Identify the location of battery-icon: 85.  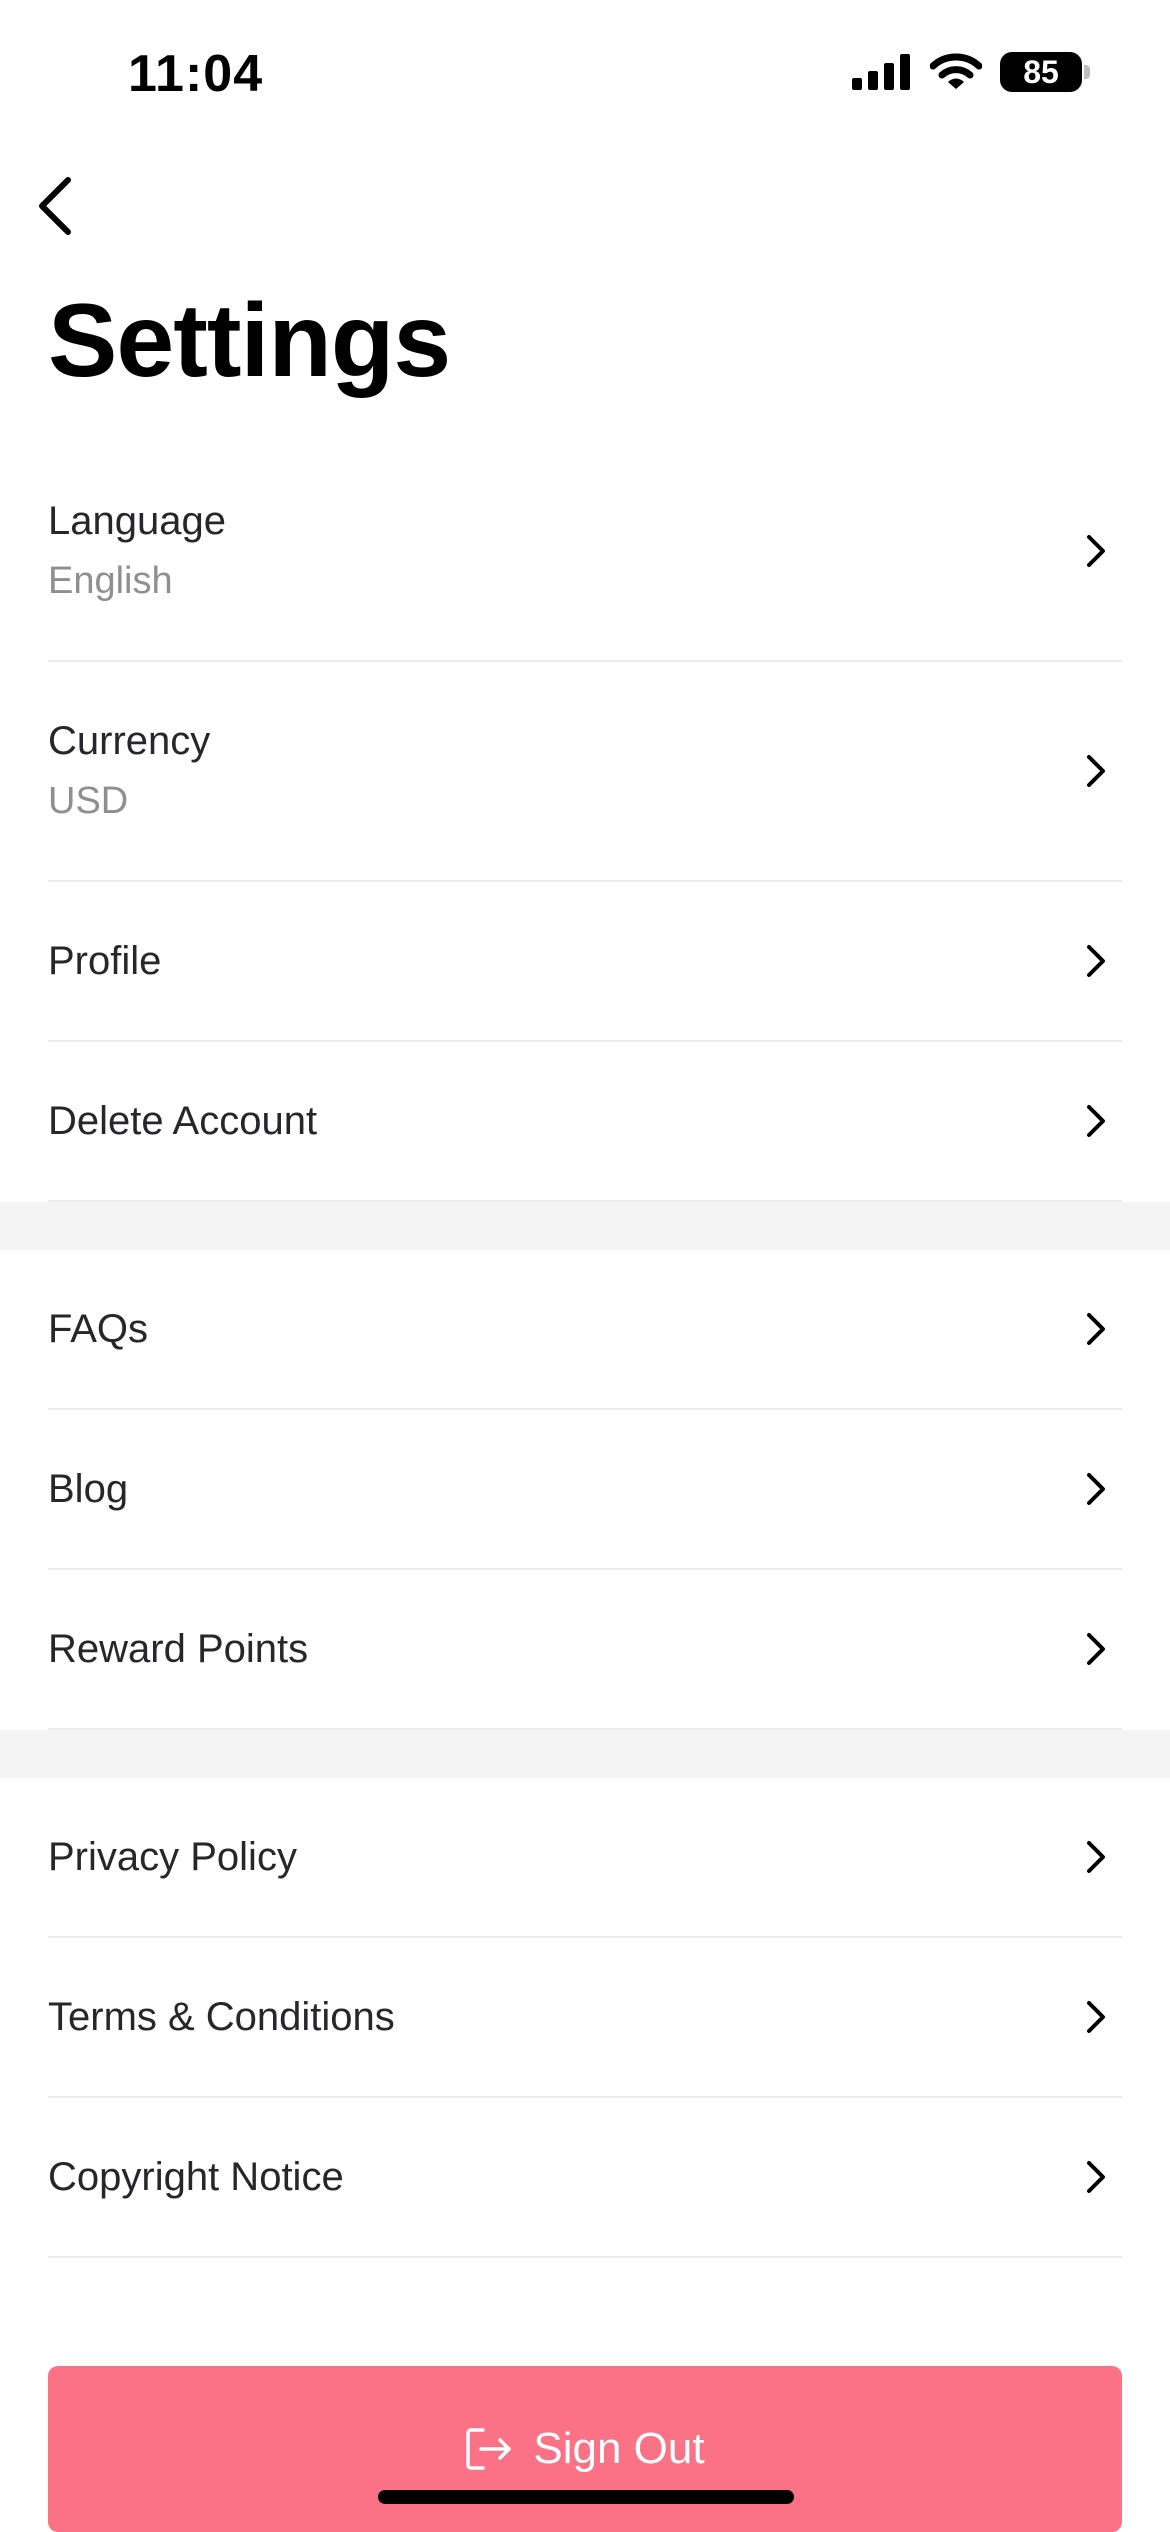
(1045, 72).